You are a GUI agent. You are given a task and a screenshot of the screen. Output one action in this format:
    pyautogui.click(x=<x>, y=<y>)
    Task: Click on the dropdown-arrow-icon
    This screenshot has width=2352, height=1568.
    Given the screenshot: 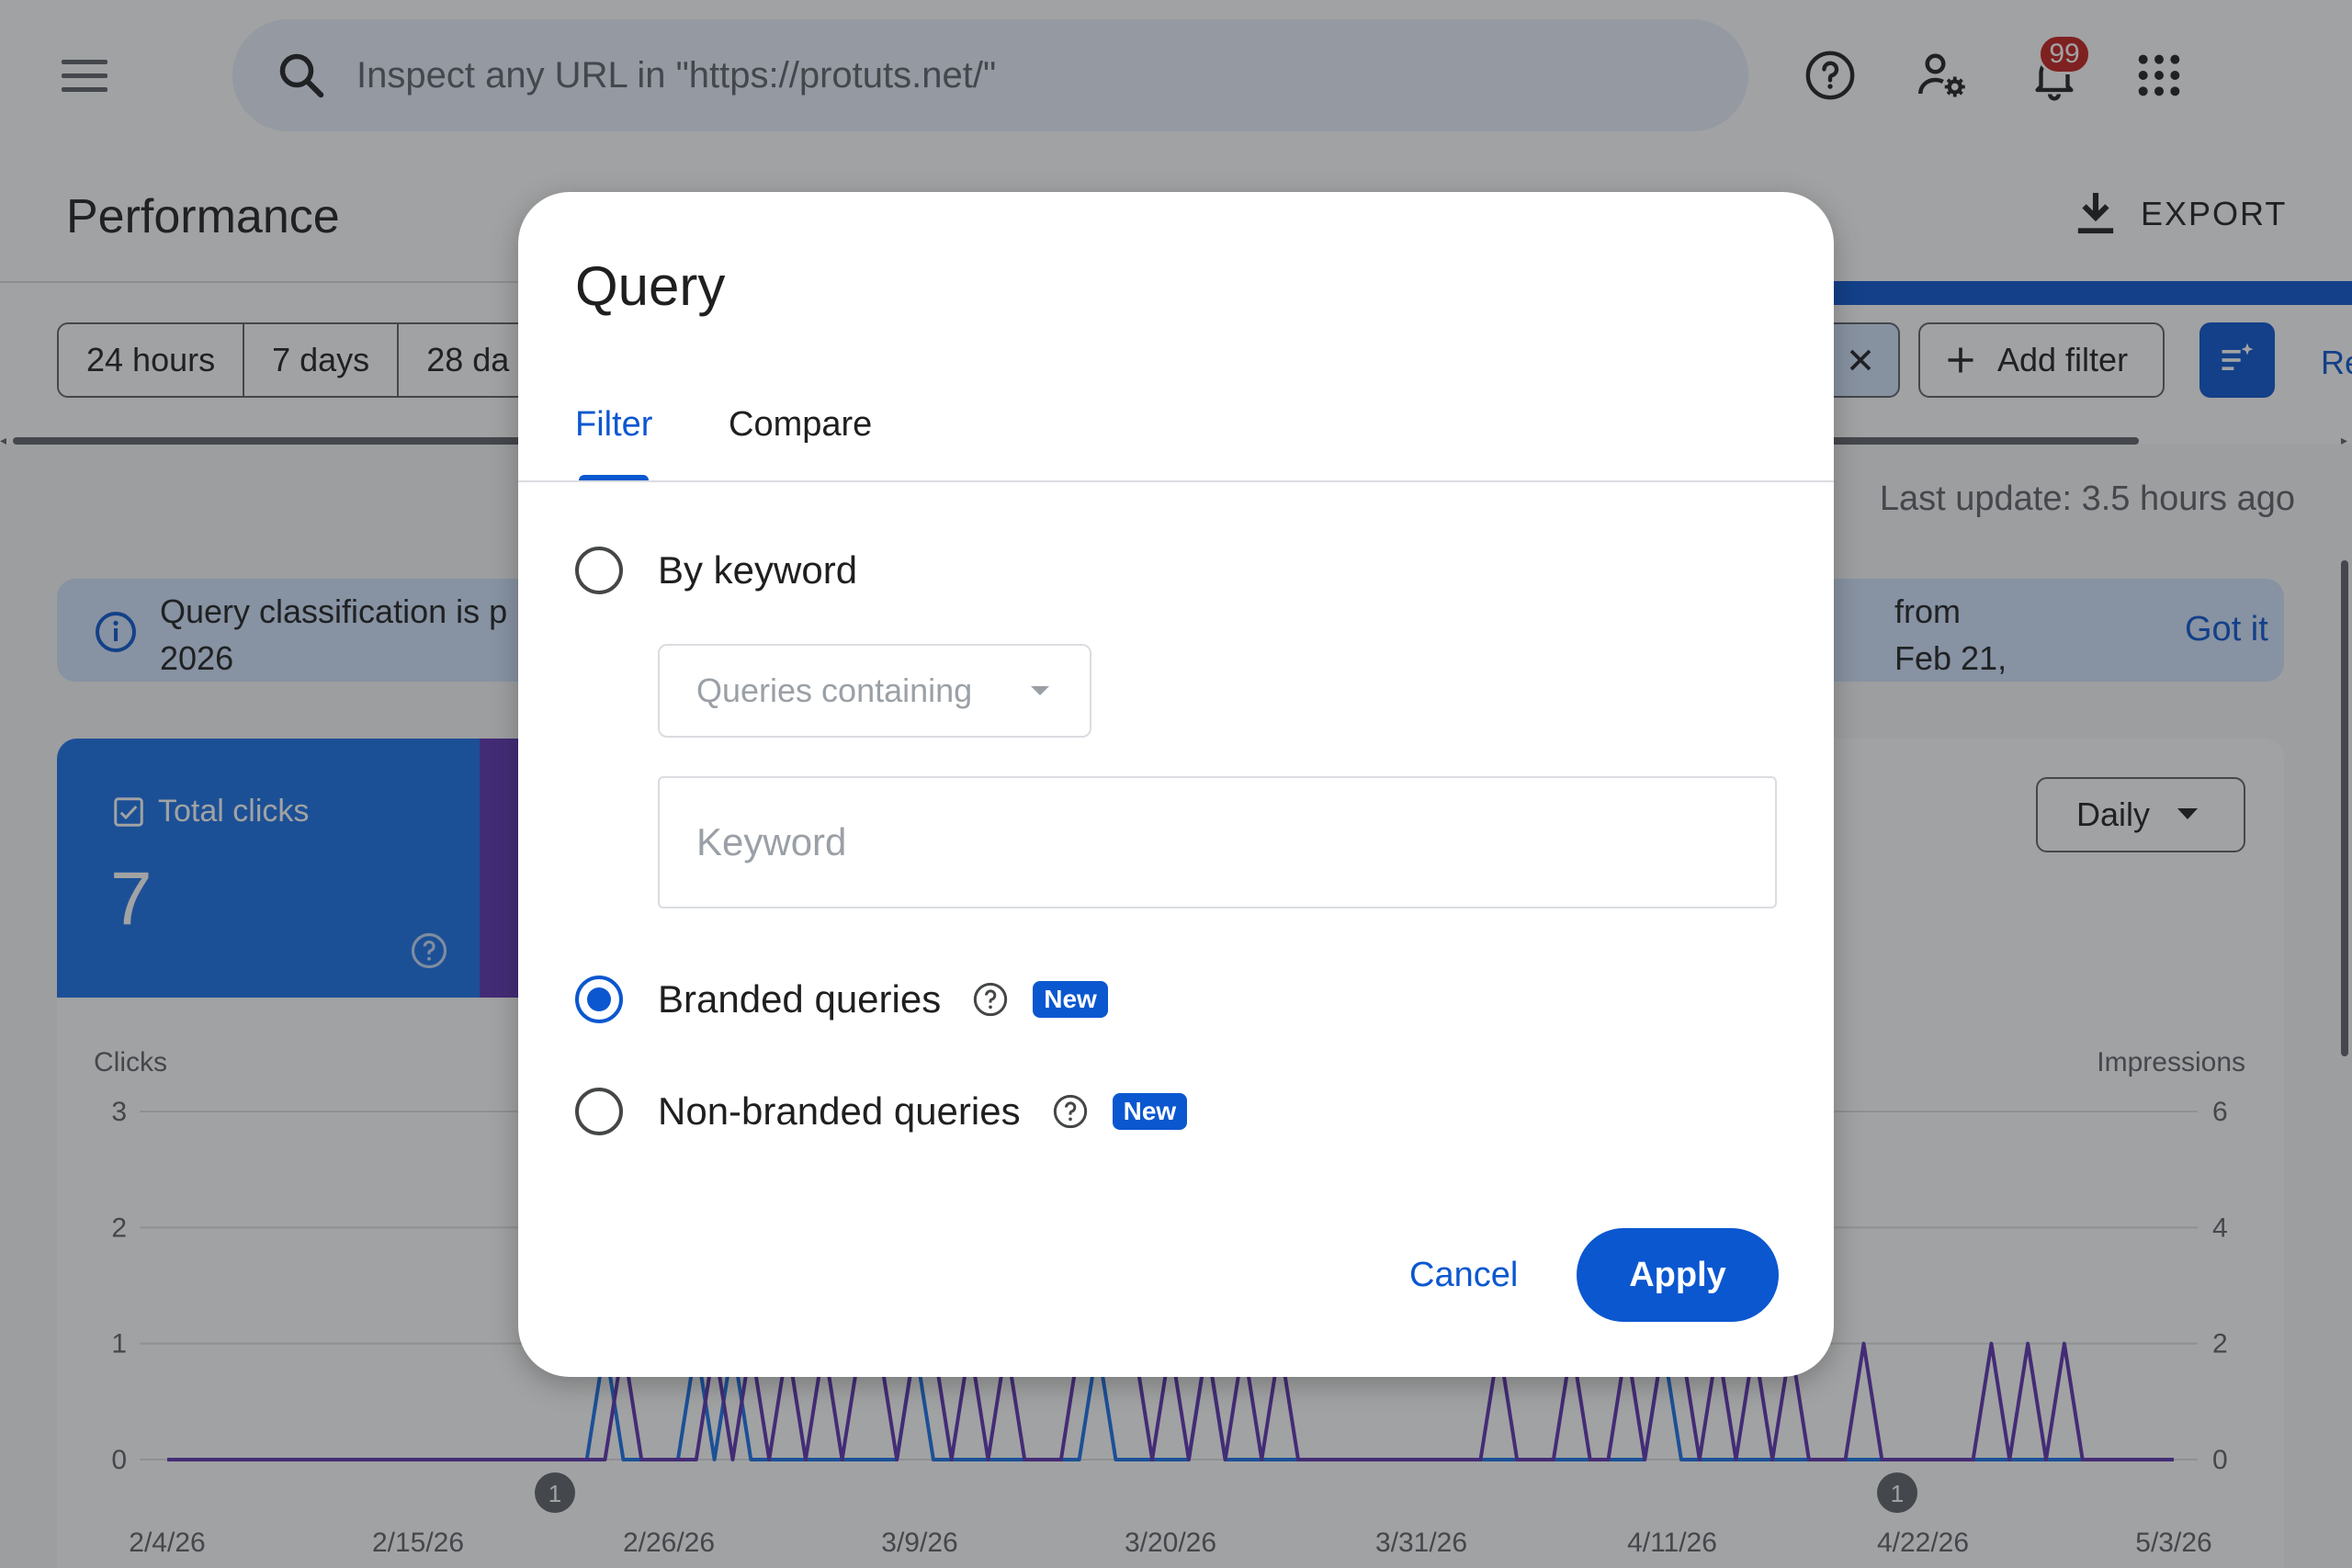 What is the action you would take?
    pyautogui.click(x=1040, y=691)
    